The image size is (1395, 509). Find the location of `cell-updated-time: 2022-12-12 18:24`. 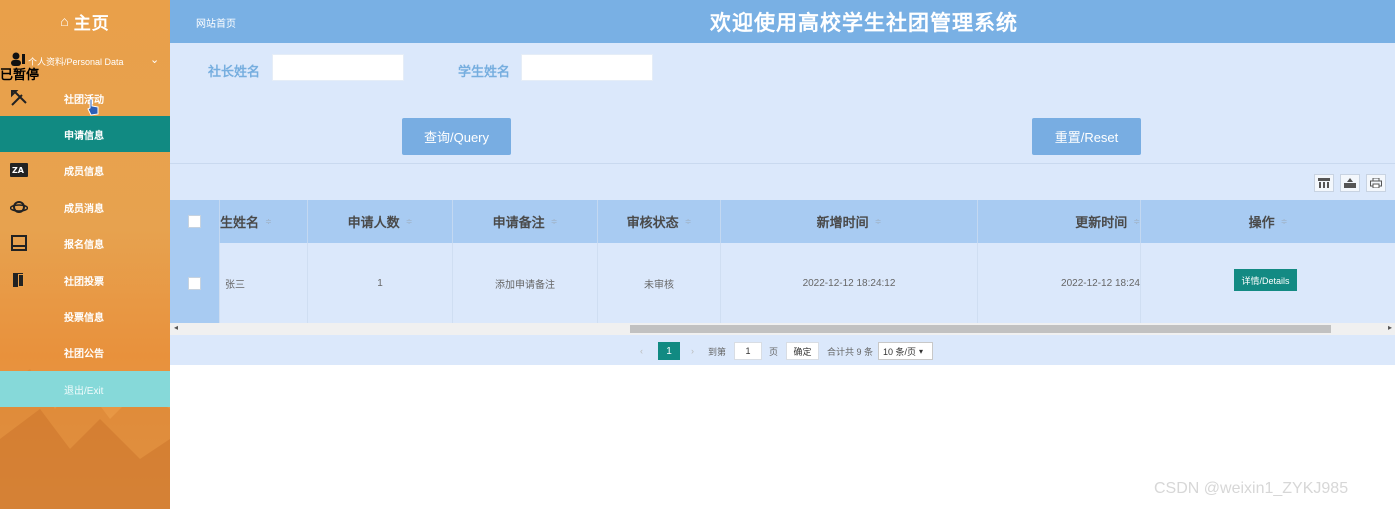

cell-updated-time: 2022-12-12 18:24 is located at coordinates (1059, 283).